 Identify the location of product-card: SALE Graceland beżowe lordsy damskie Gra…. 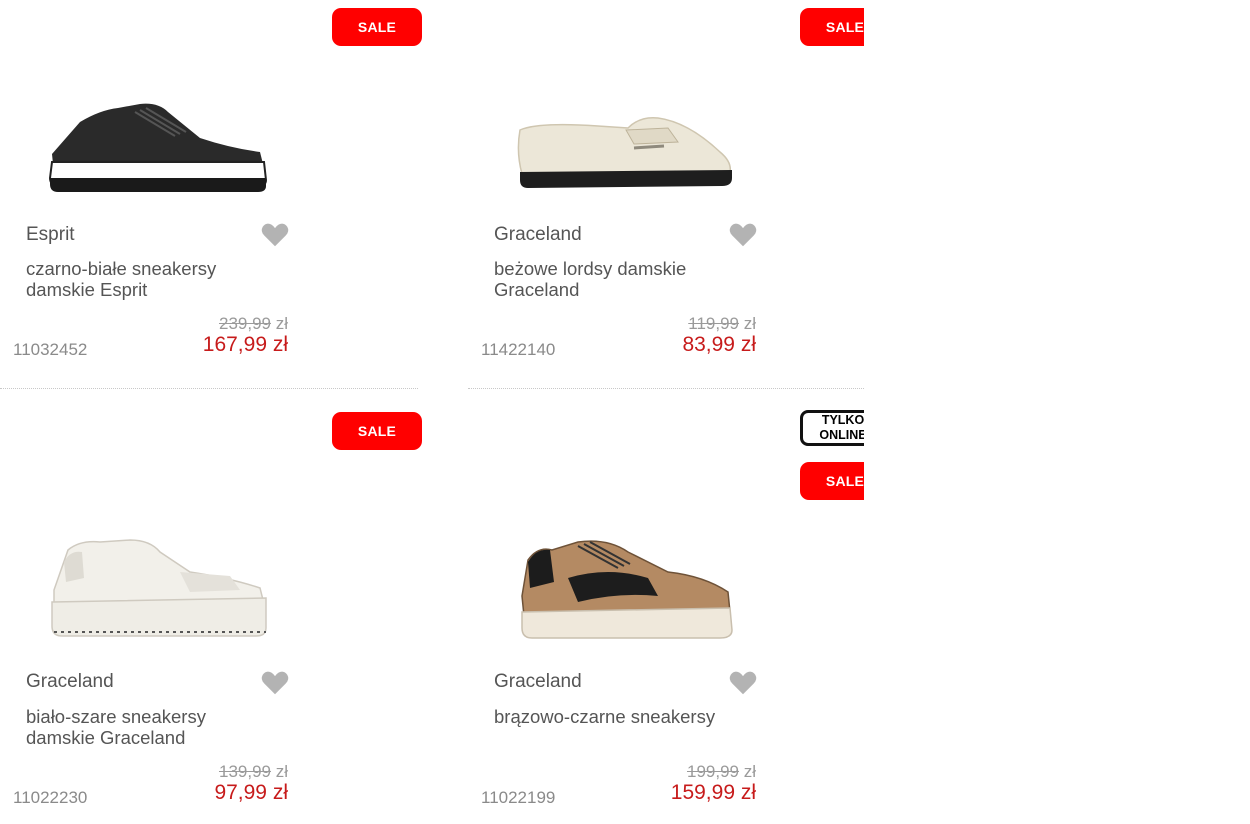
(666, 190).